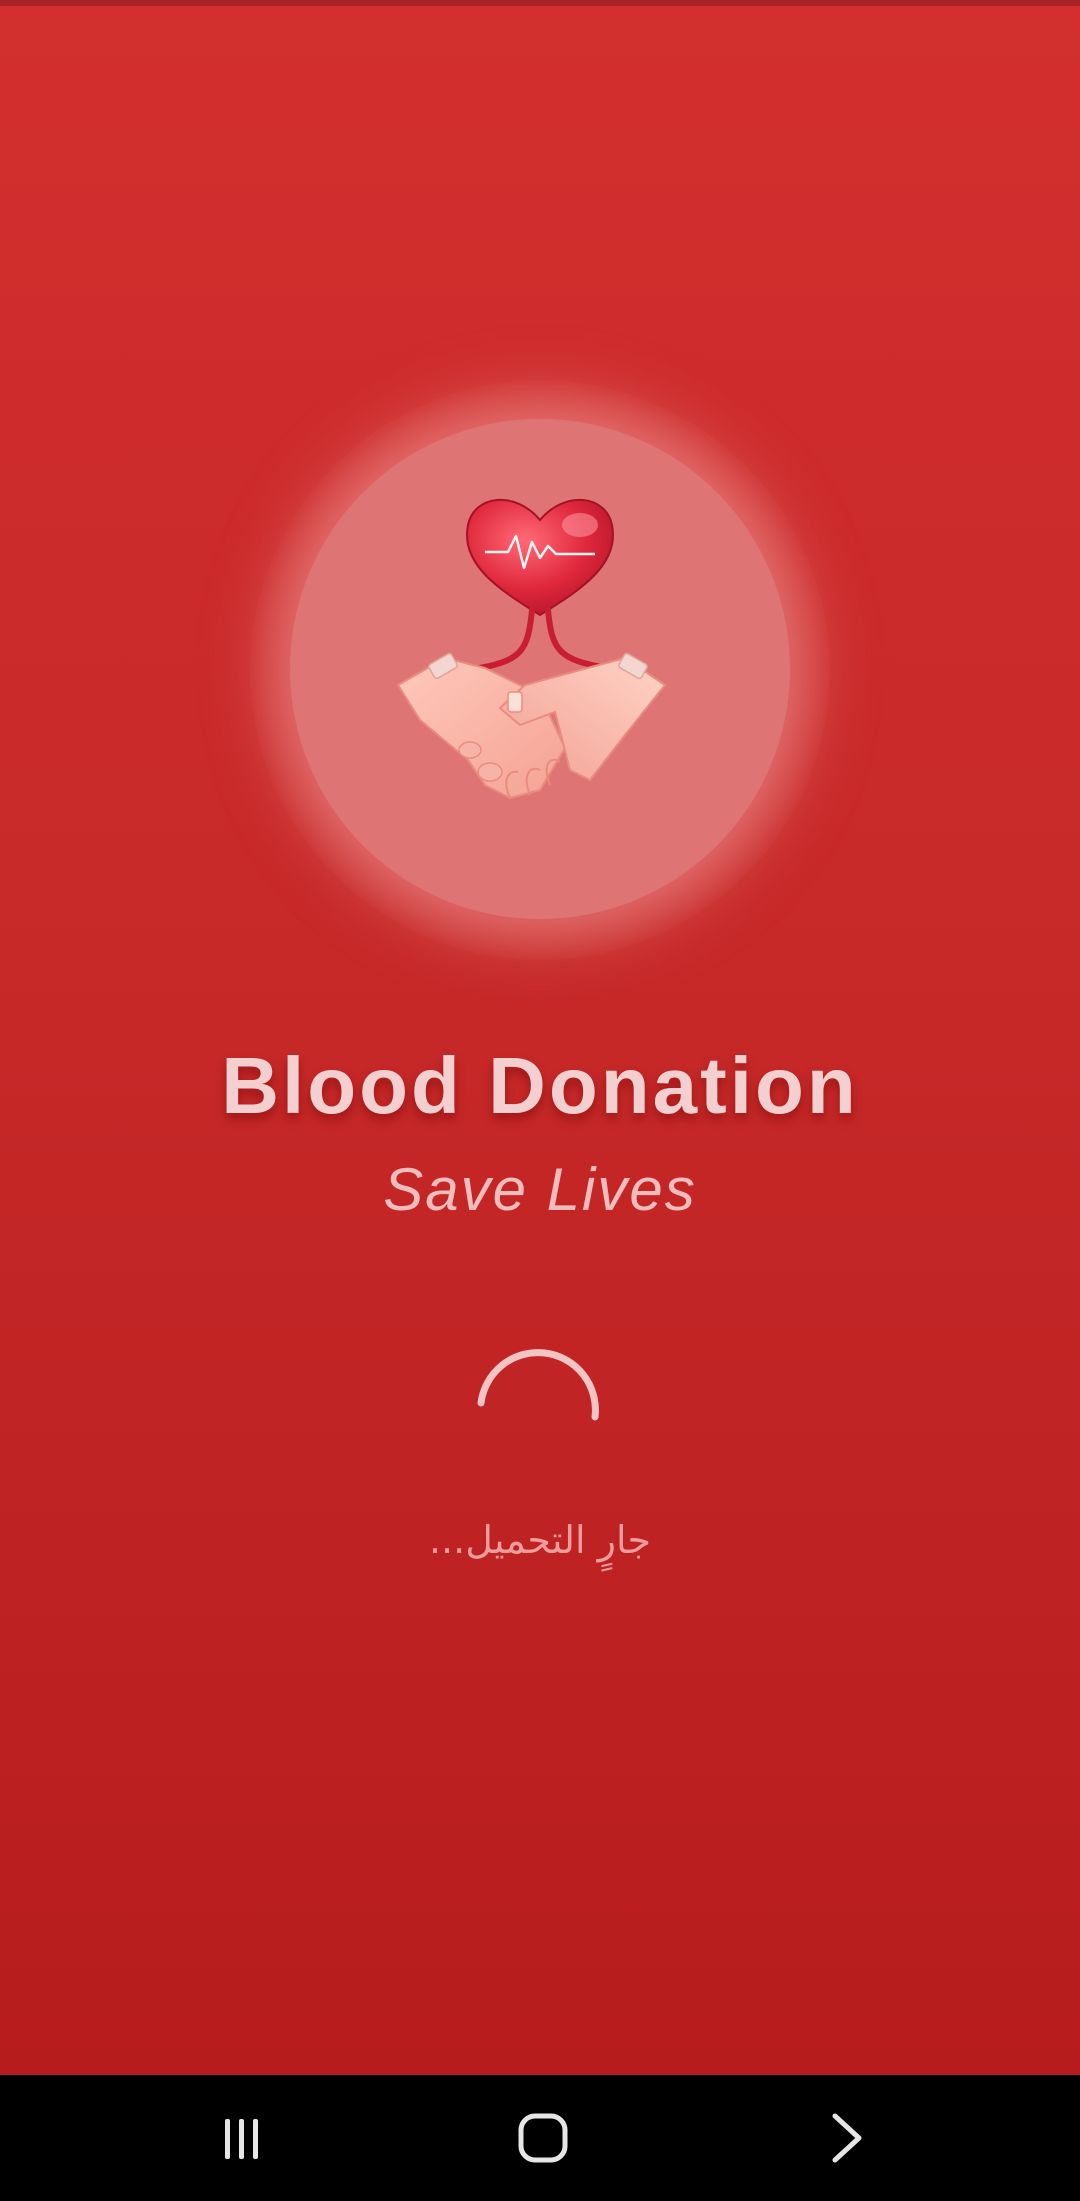  I want to click on recent-apps-button, so click(242, 2138).